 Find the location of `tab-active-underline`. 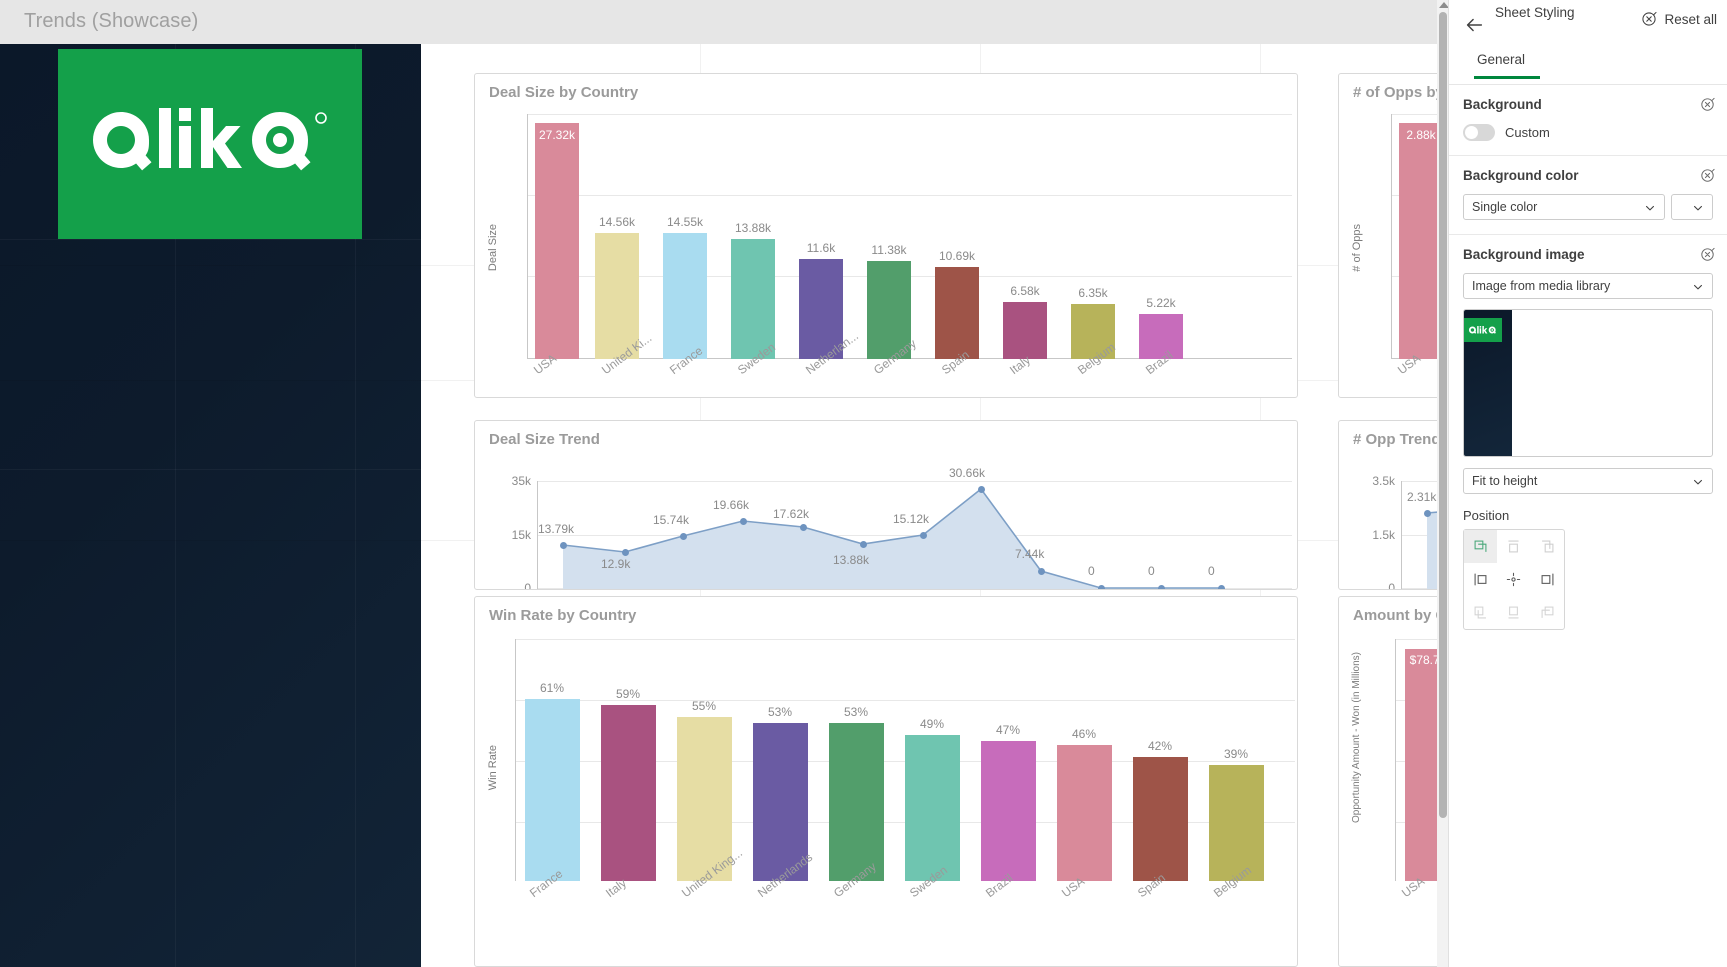

tab-active-underline is located at coordinates (1507, 77).